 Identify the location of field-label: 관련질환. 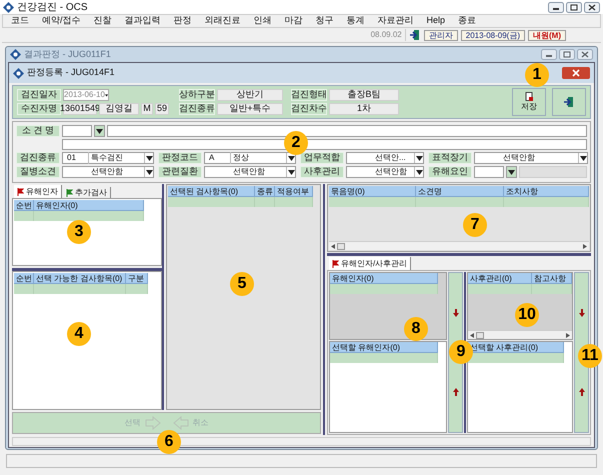
(180, 172).